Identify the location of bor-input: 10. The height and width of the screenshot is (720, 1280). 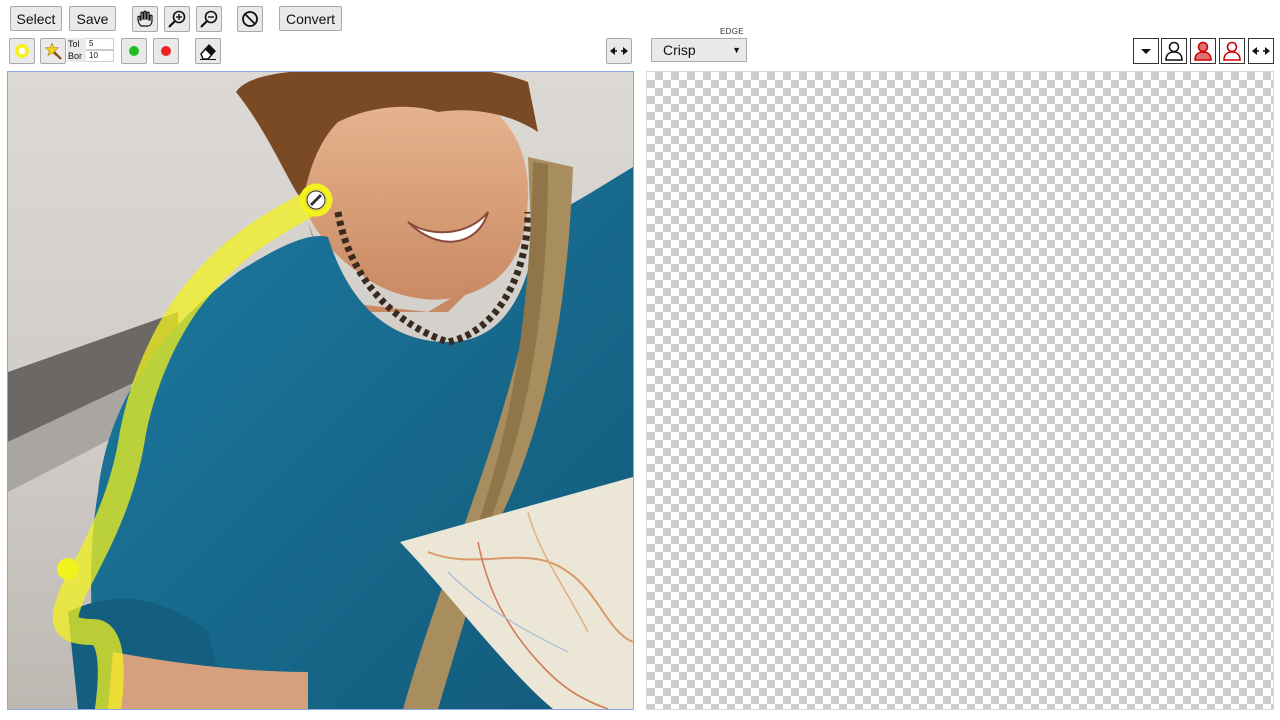
(100, 56).